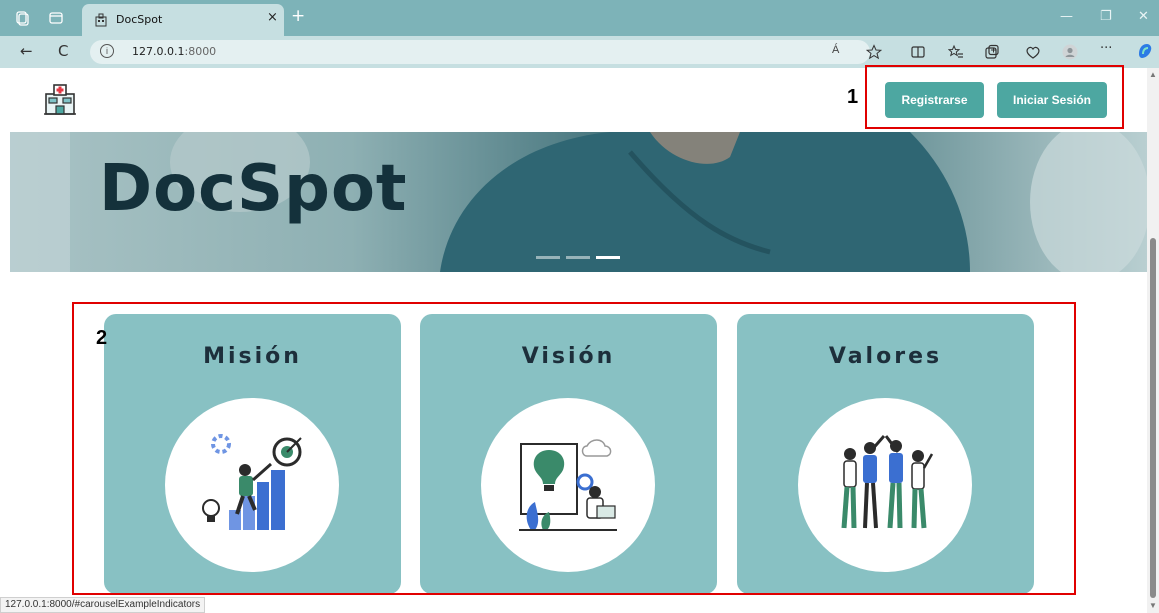 The height and width of the screenshot is (613, 1159). I want to click on tab-close-icon: ×, so click(272, 17).